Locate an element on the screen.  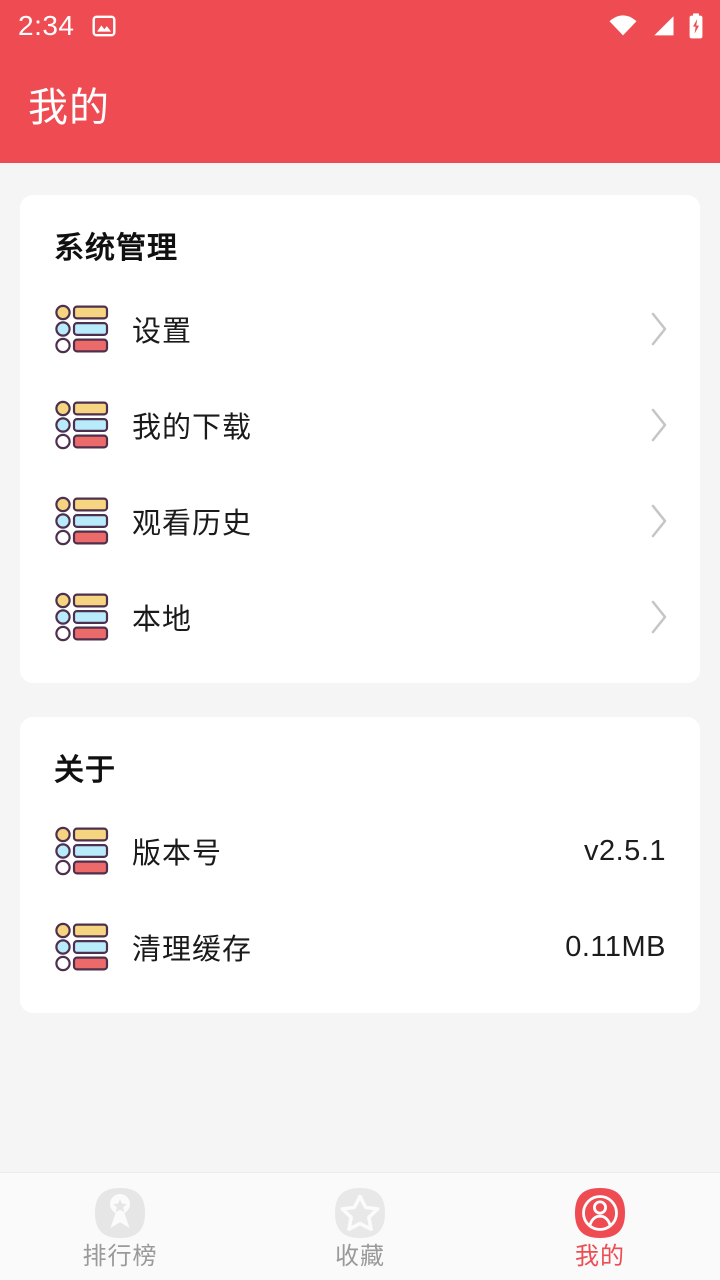
list-item-label: 我的下载 is located at coordinates (192, 428).